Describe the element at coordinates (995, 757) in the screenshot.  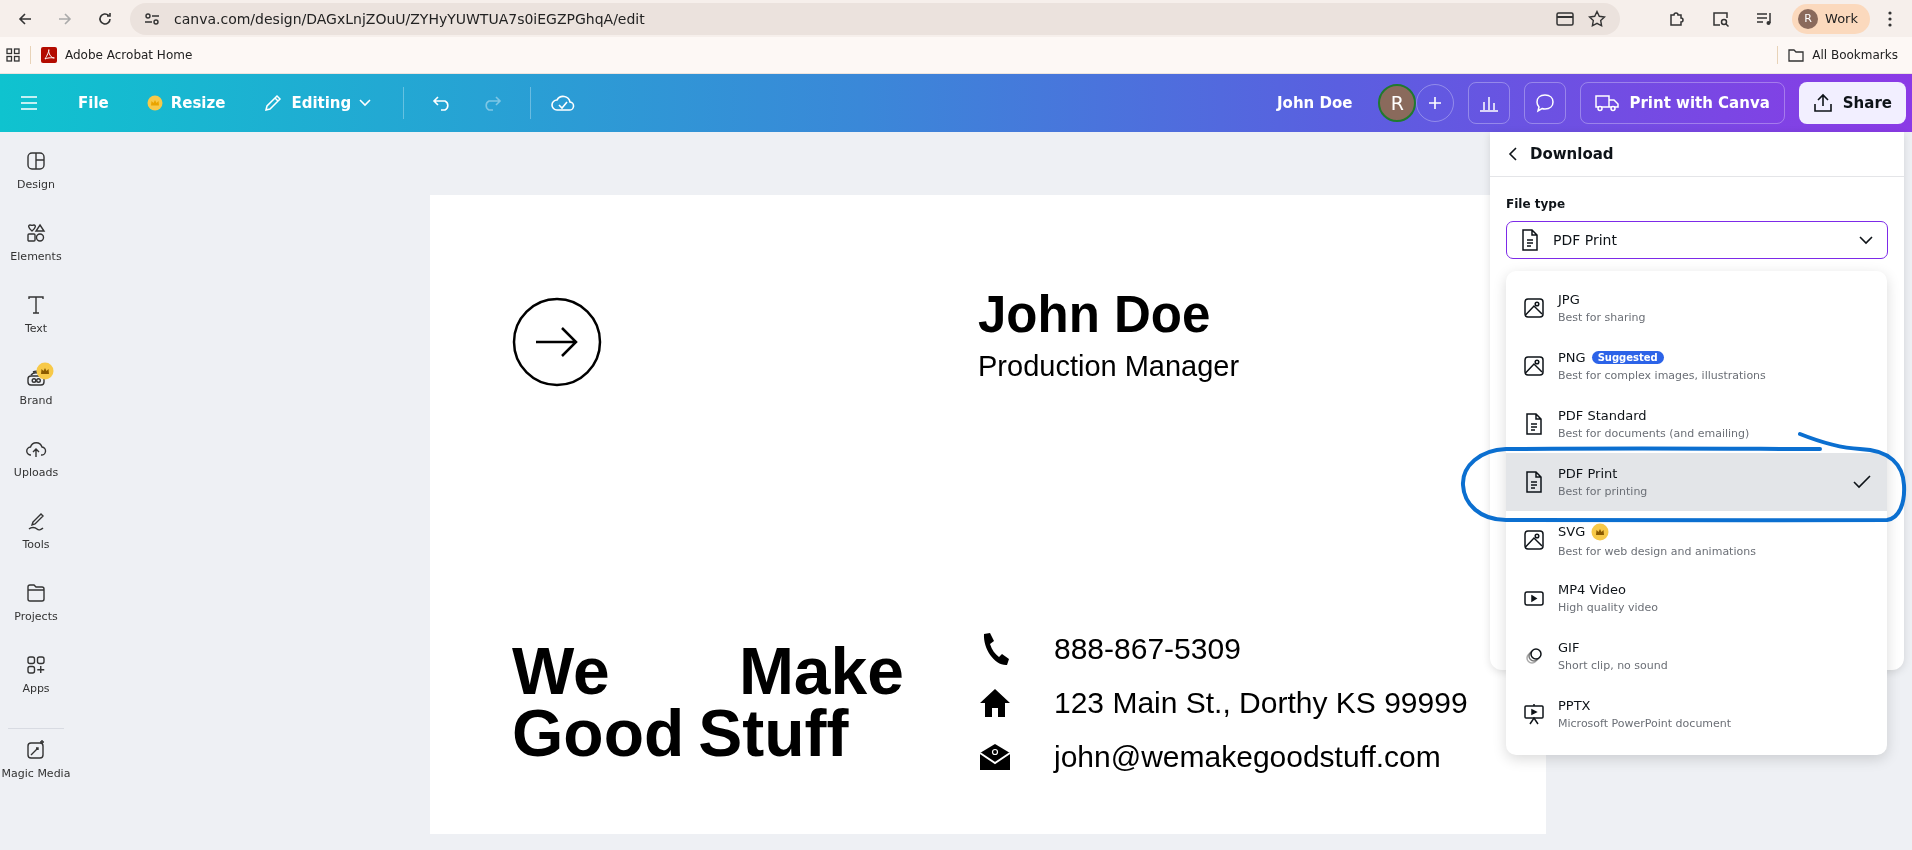
I see `envelope-icon` at that location.